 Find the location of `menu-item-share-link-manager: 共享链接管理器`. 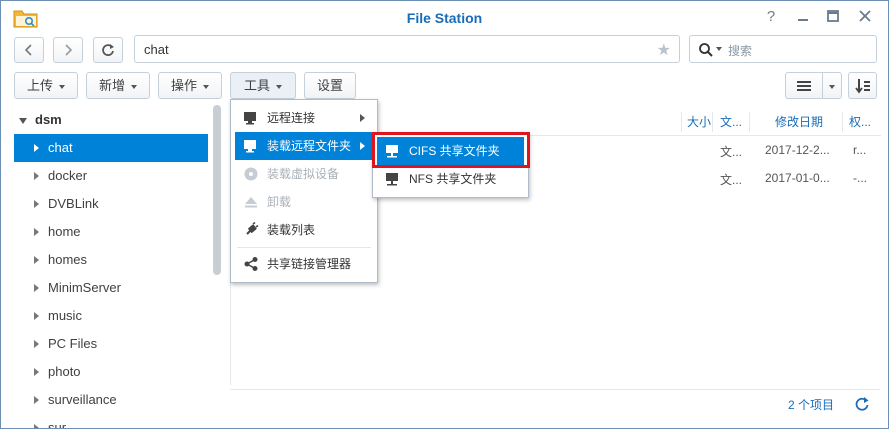

menu-item-share-link-manager: 共享链接管理器 is located at coordinates (304, 264).